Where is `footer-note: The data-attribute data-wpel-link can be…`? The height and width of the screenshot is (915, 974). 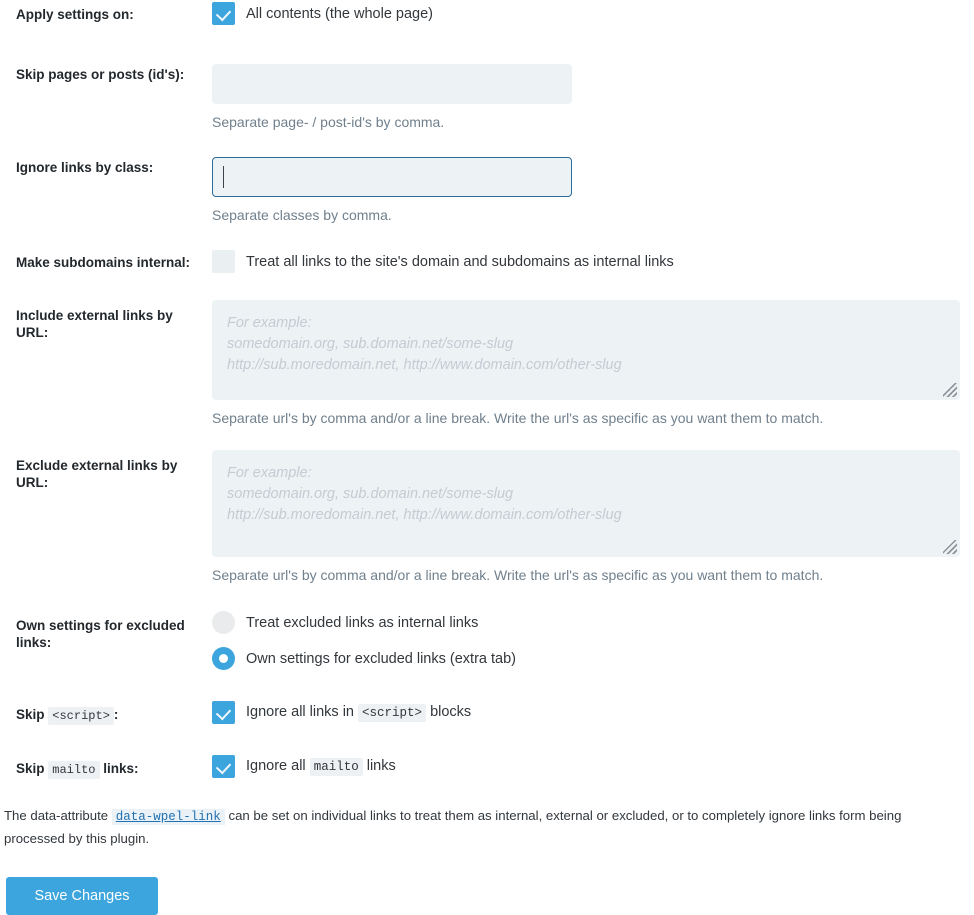 footer-note: The data-attribute data-wpel-link can be… is located at coordinates (484, 827).